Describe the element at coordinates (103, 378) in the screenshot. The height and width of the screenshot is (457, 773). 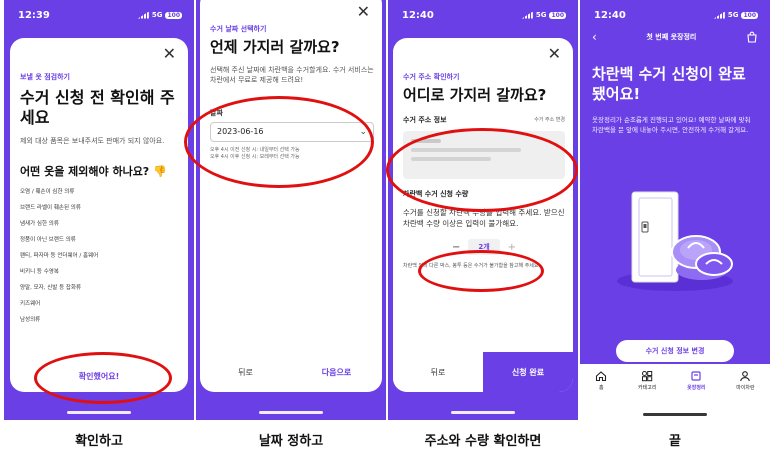
I see `highlight-confirm` at that location.